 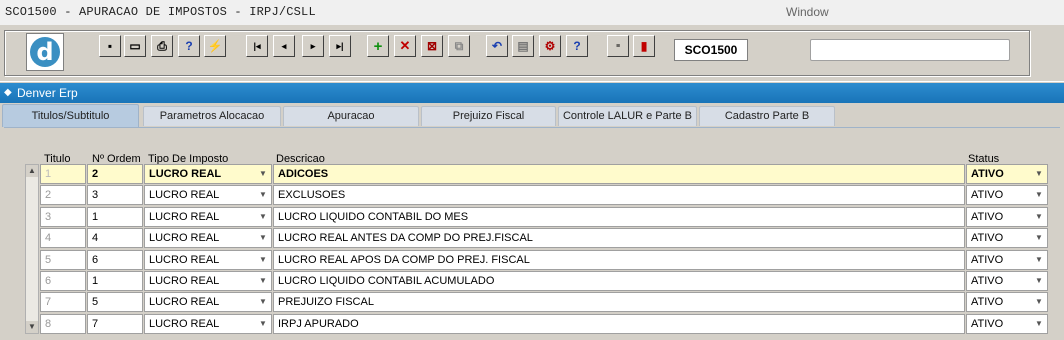 What do you see at coordinates (48, 174) in the screenshot?
I see `titulo-value: 1` at bounding box center [48, 174].